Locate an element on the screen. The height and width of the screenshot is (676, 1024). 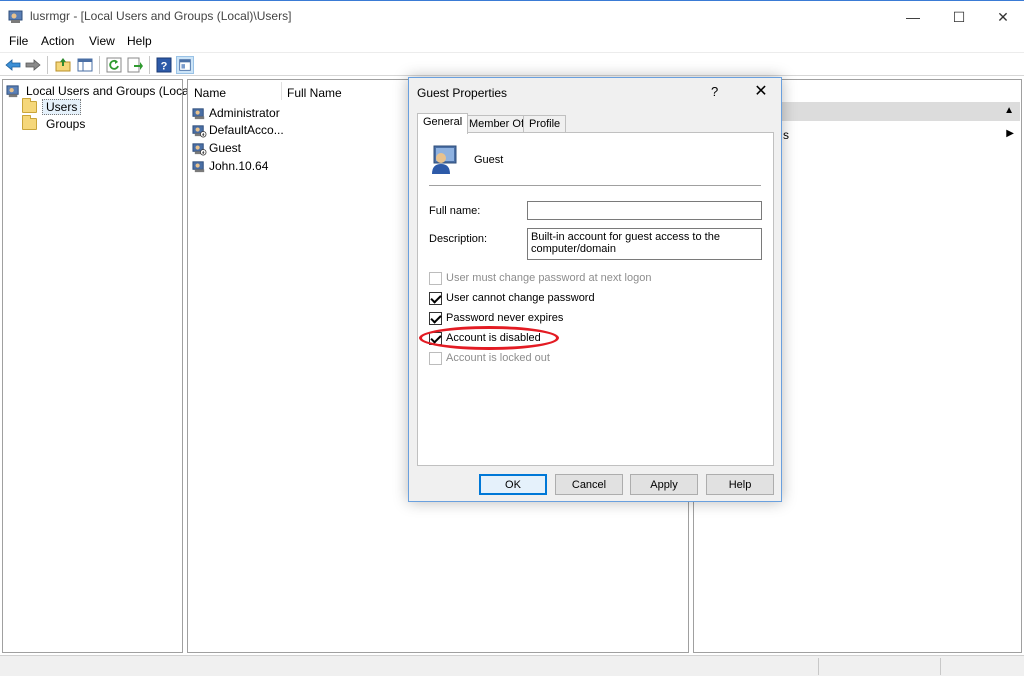
tree-root: Local Users and Groups (Local) is located at coordinates (100, 91).